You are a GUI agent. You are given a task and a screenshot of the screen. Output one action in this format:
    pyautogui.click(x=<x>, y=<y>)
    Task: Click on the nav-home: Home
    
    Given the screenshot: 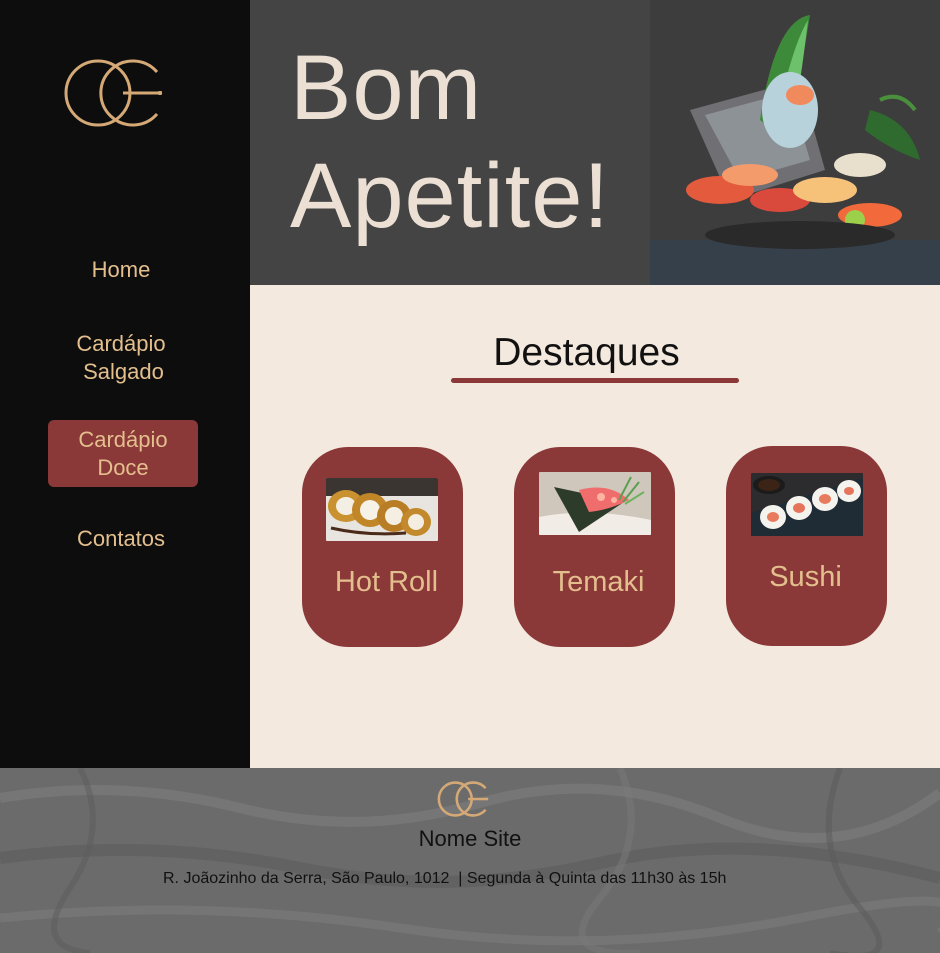 What is the action you would take?
    pyautogui.click(x=121, y=270)
    